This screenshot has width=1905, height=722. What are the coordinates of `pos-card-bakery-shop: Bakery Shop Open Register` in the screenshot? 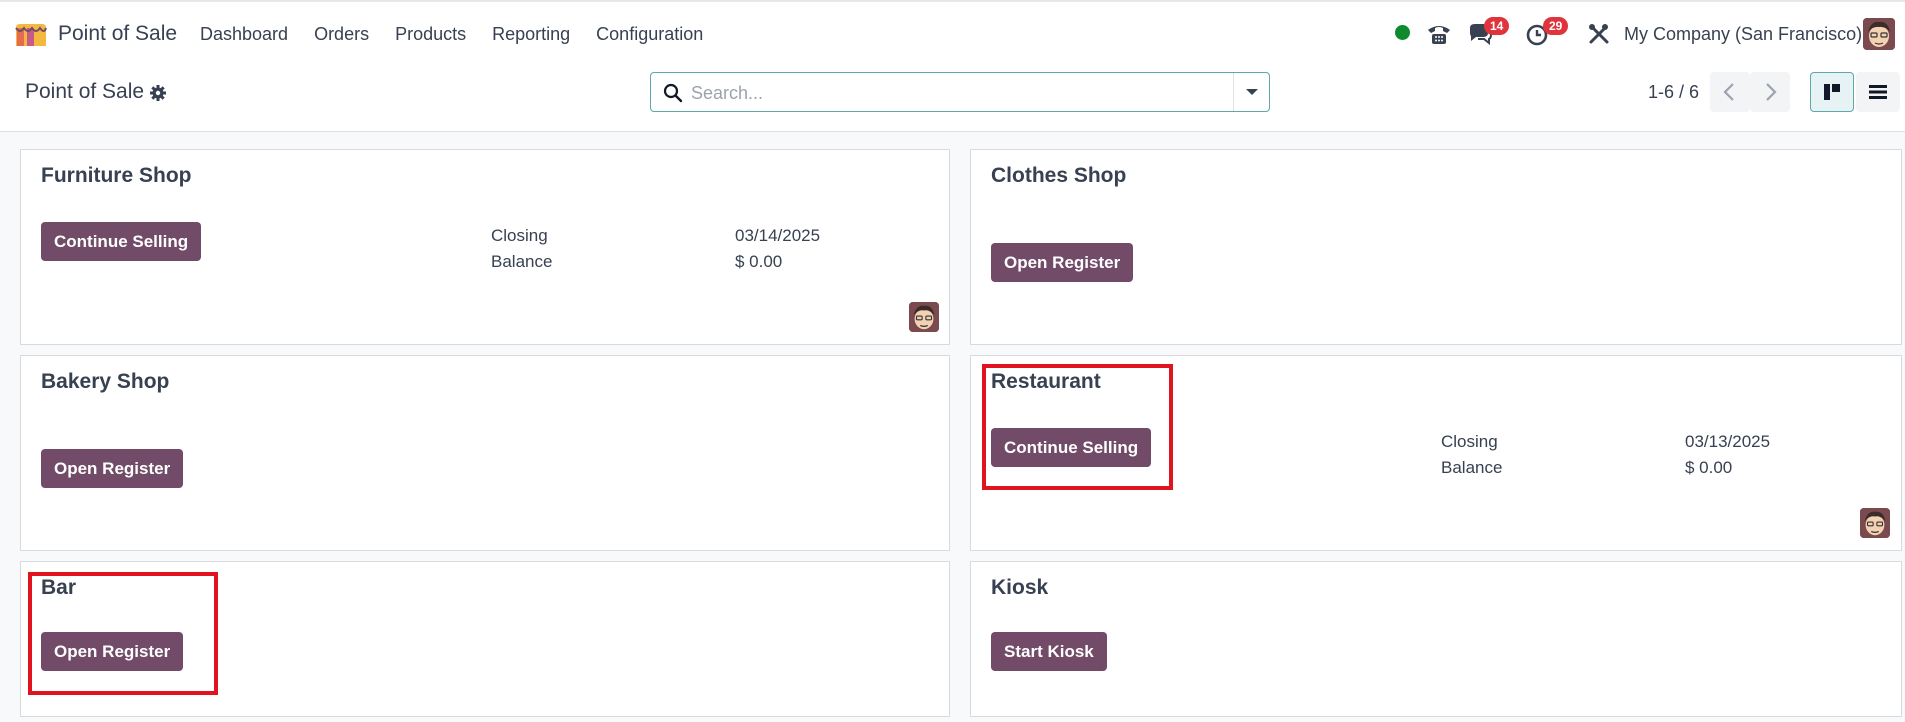 It's located at (485, 453).